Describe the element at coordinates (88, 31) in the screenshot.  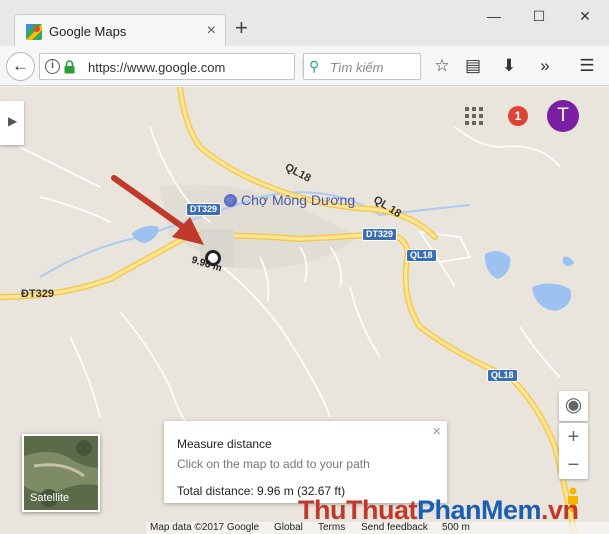
I see `tab-title: Google Maps` at that location.